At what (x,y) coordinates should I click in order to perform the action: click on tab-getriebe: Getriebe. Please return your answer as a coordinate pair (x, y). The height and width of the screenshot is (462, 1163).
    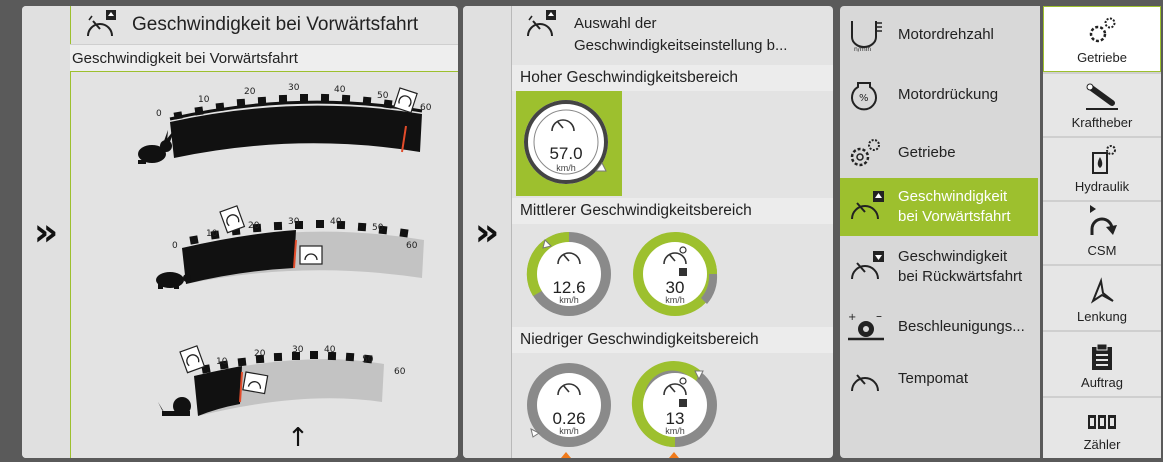
    Looking at the image, I should click on (1102, 39).